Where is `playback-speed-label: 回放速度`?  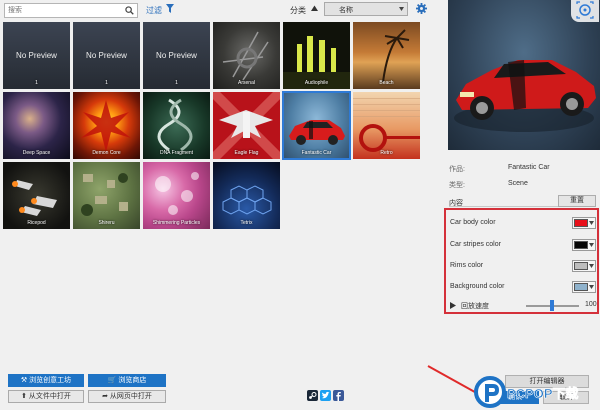 playback-speed-label: 回放速度 is located at coordinates (475, 306).